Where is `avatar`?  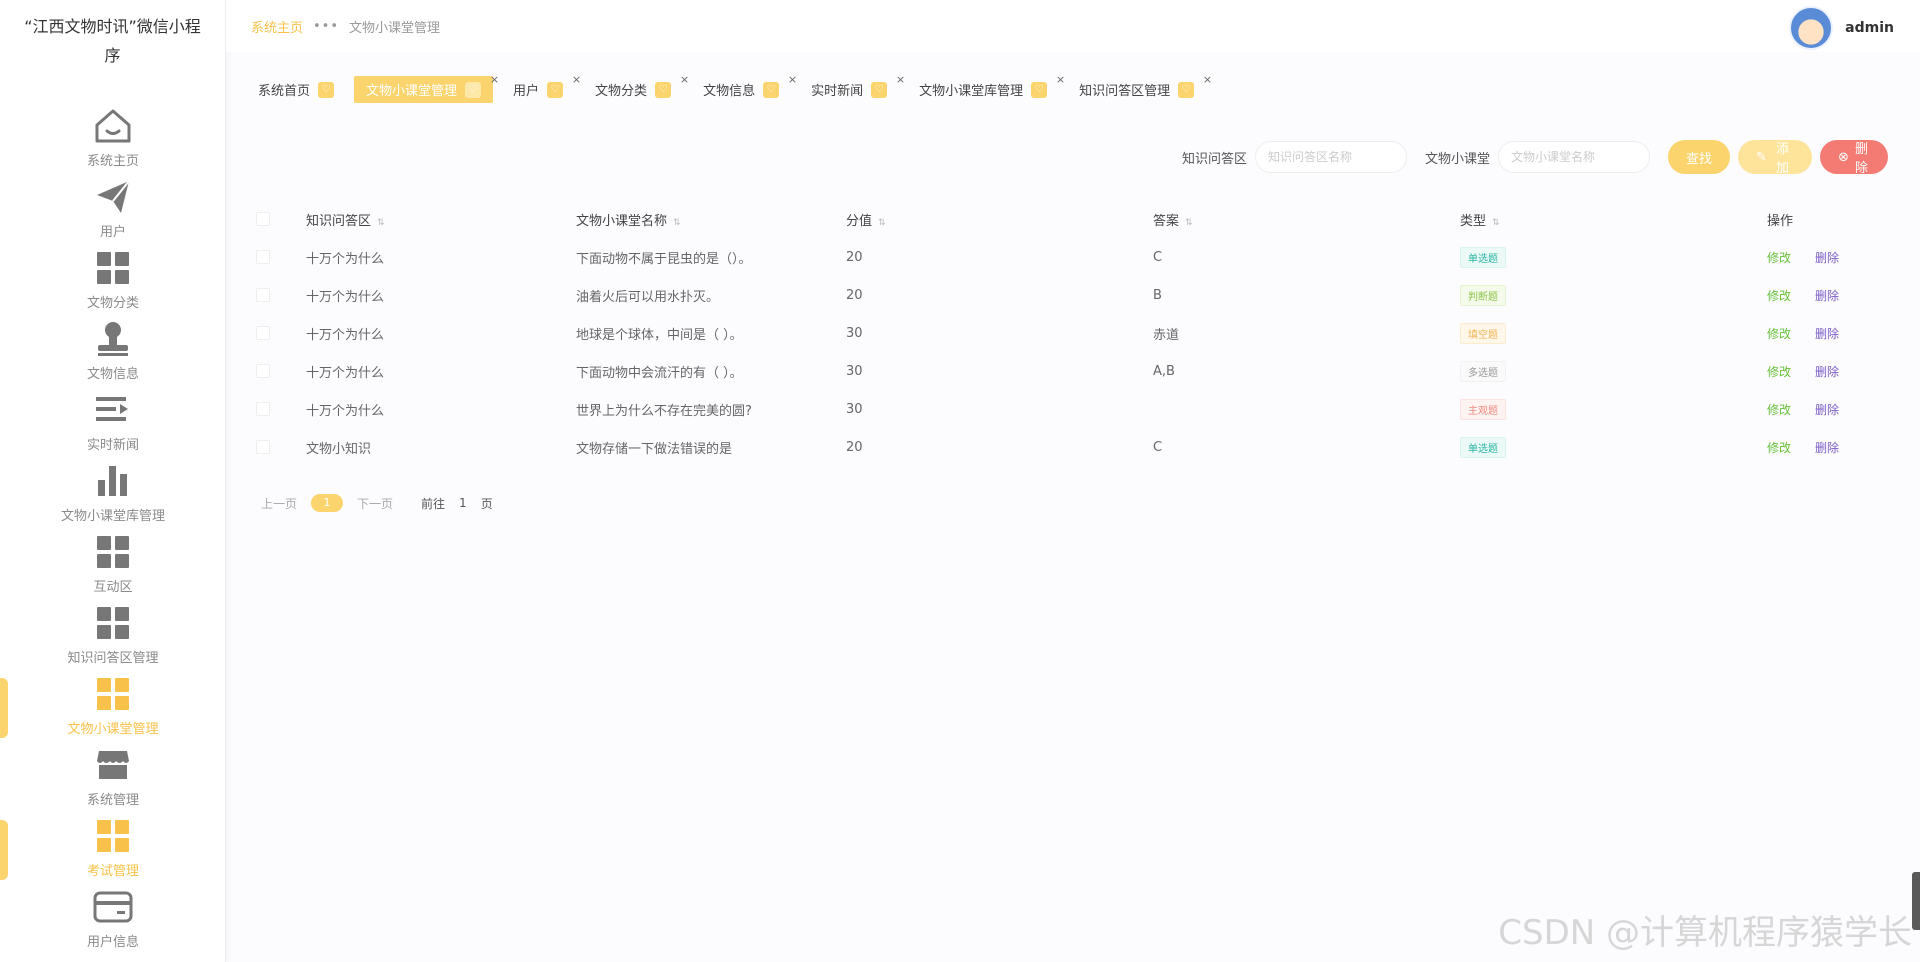 avatar is located at coordinates (1811, 28).